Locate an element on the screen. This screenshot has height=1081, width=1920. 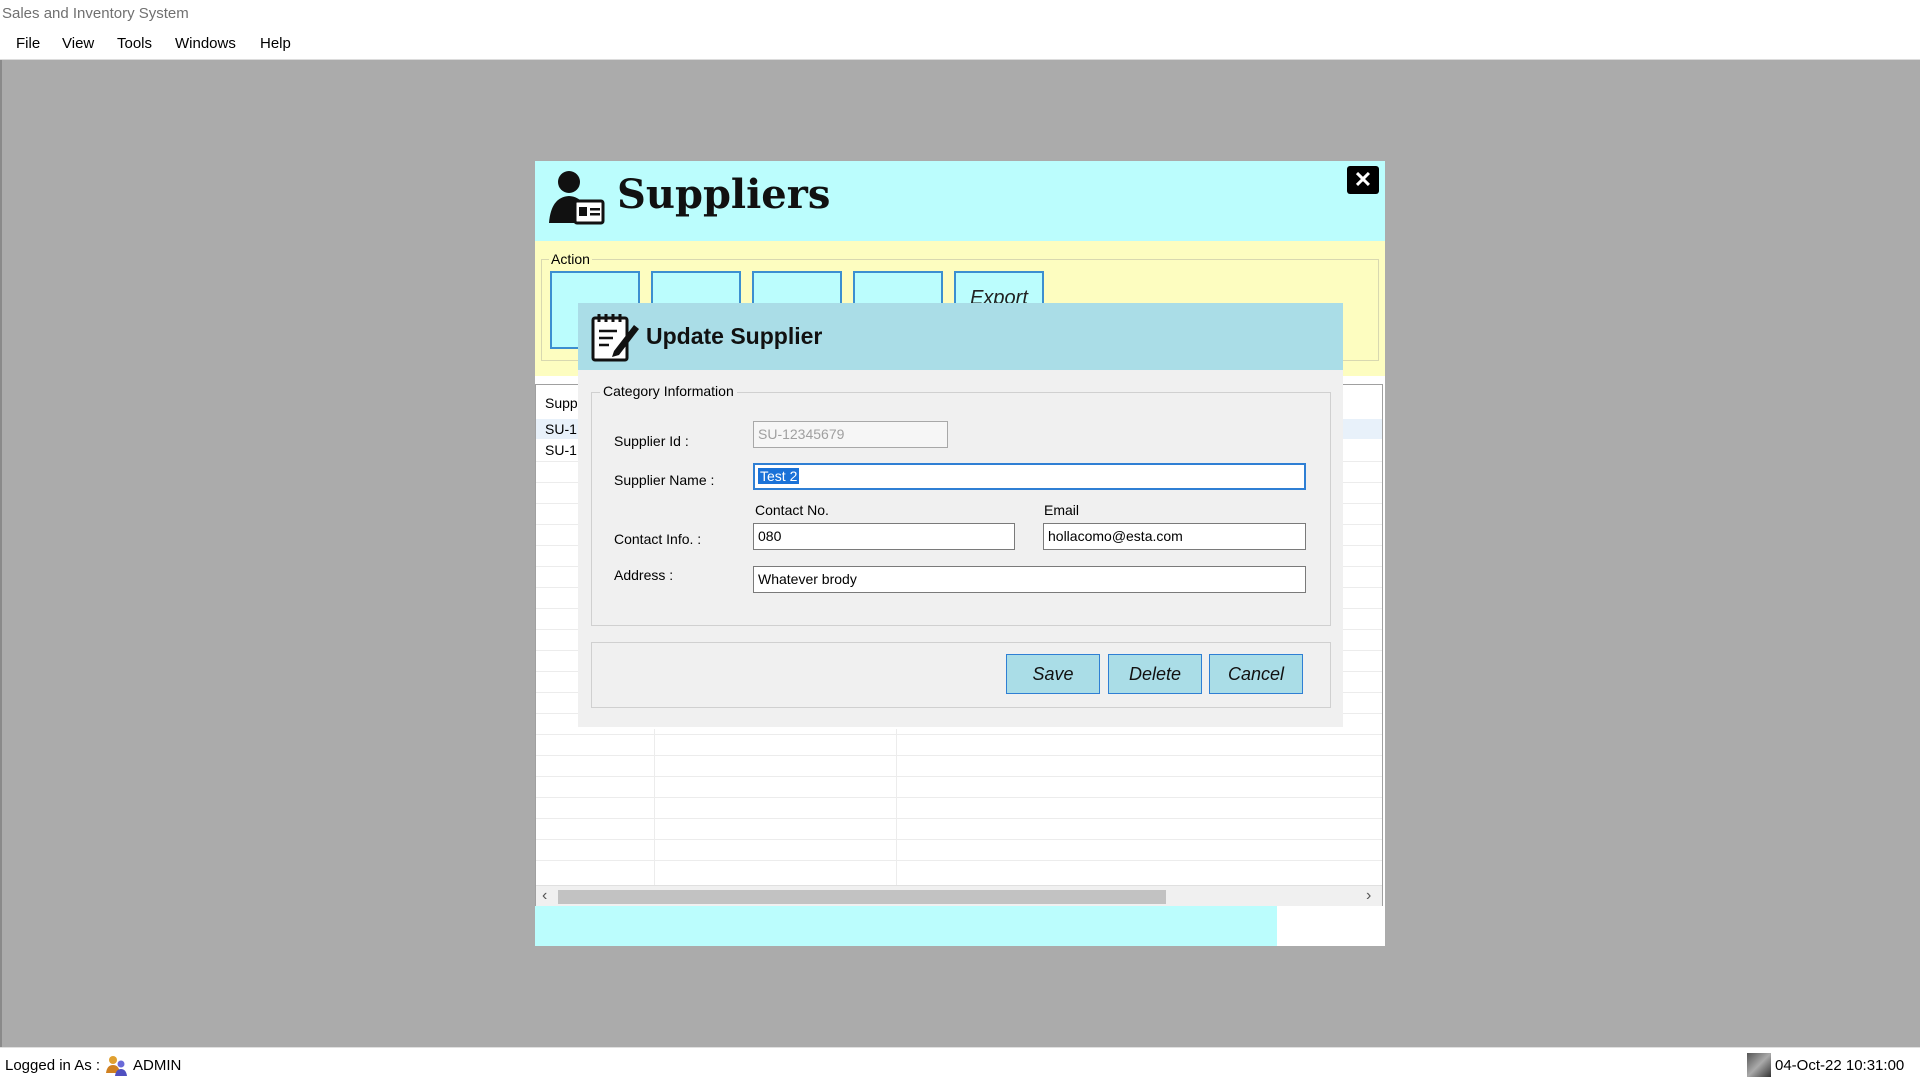
menu-bar: File View Tools Windows Help is located at coordinates (960, 44).